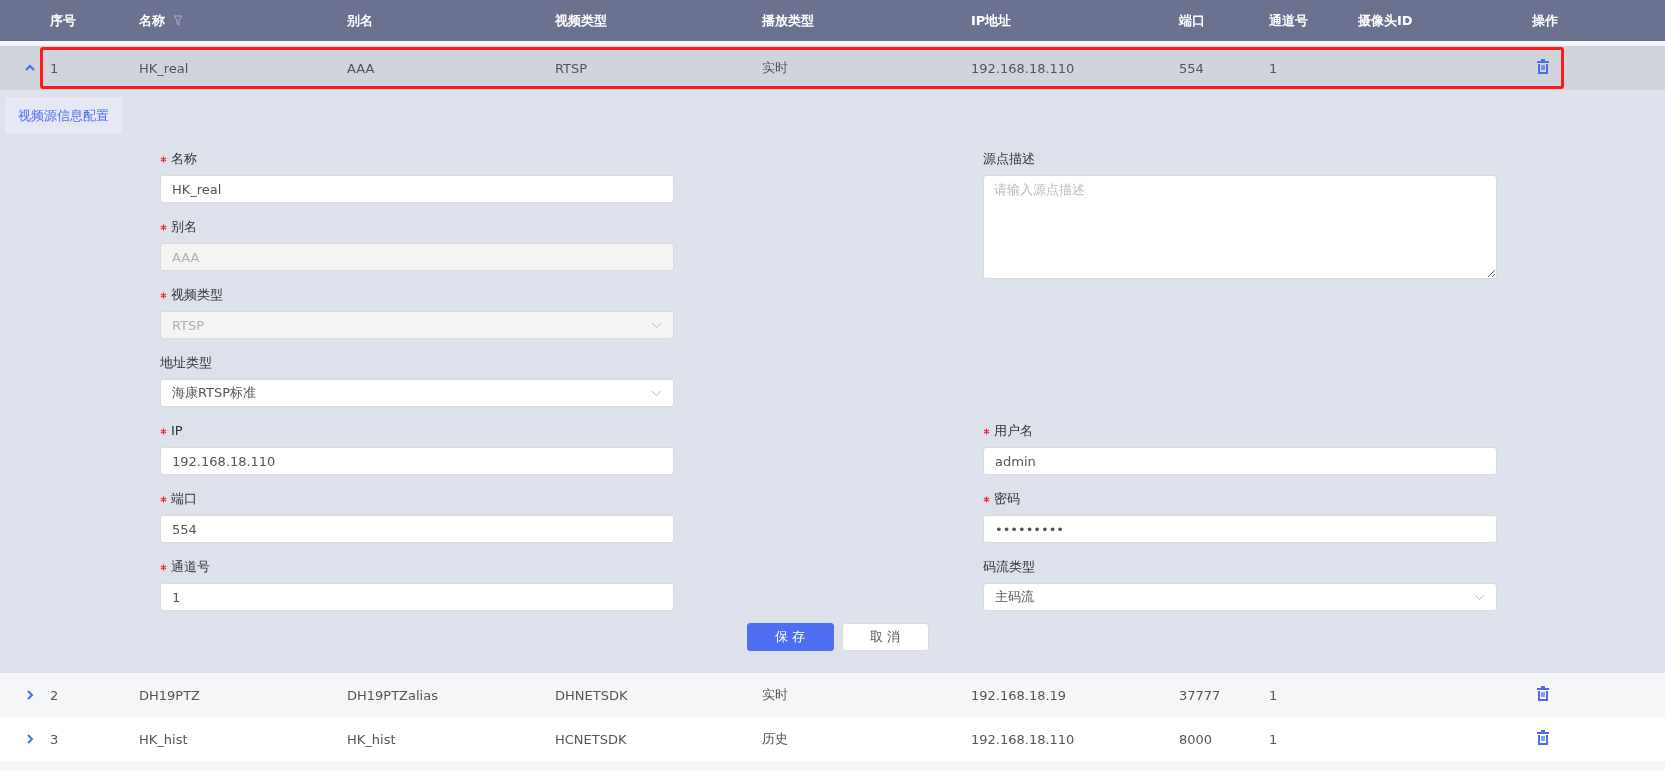  I want to click on cancel-button: 取 消, so click(885, 637).